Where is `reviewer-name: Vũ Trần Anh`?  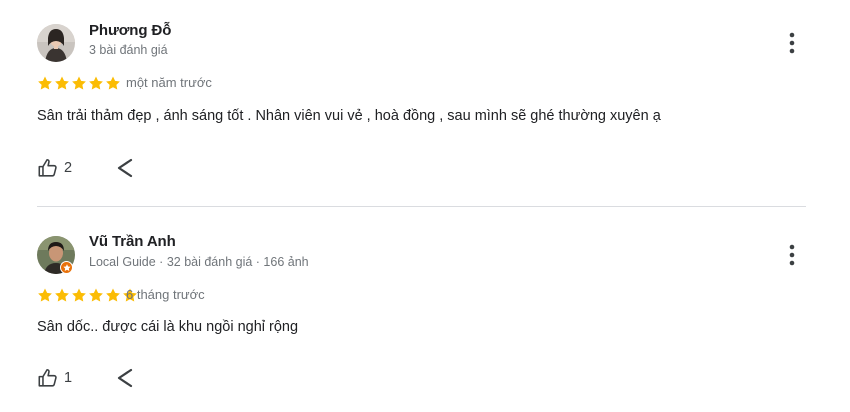 reviewer-name: Vũ Trần Anh is located at coordinates (132, 241).